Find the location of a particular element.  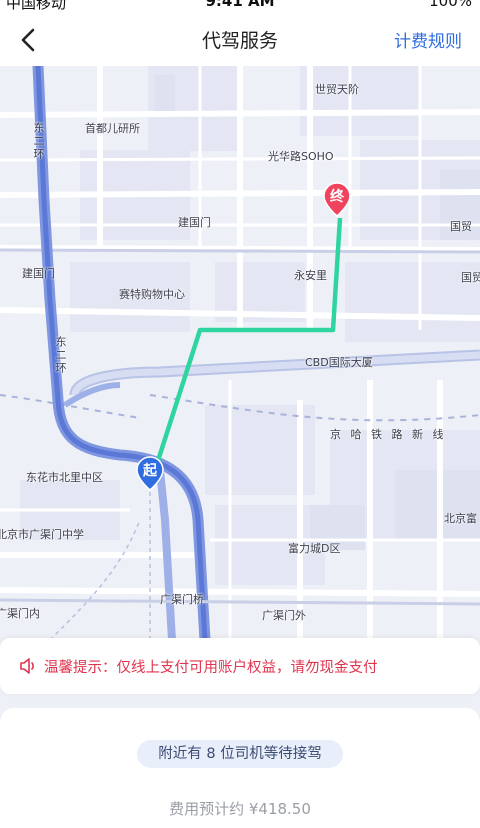

payment-notice: 温馨提示：仅线上支付可用账户权益，请勿现金支付 is located at coordinates (240, 666).